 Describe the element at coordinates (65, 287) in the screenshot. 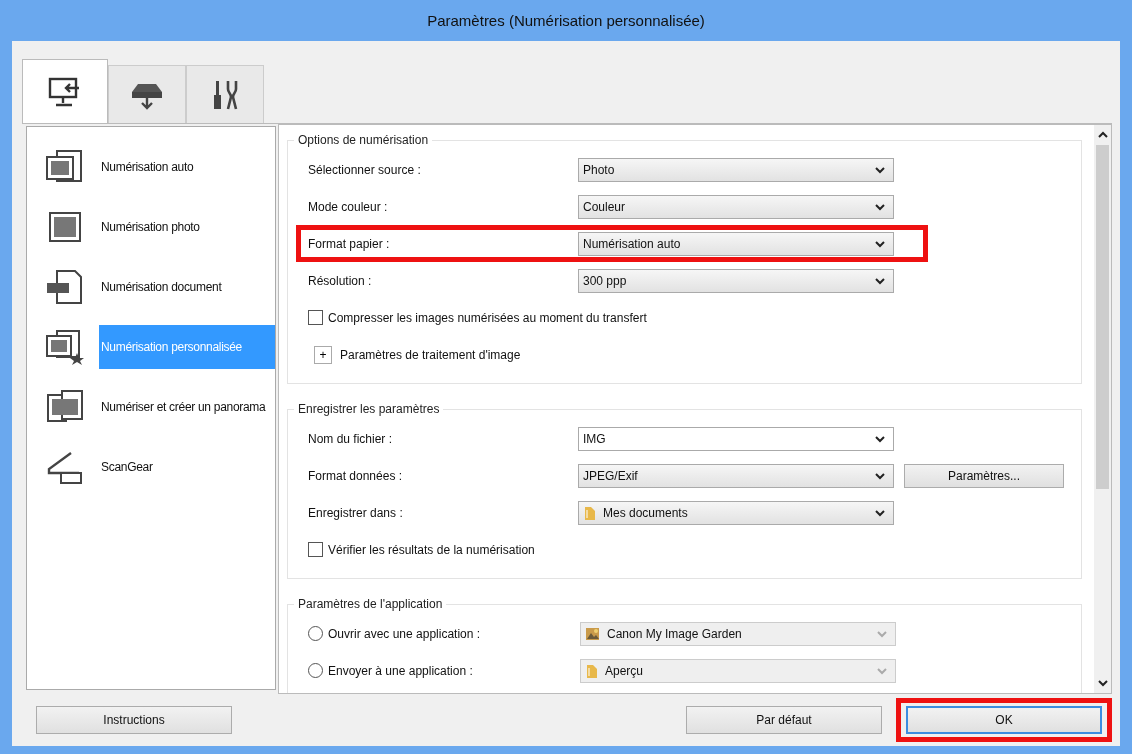

I see `pdf-document-icon` at that location.